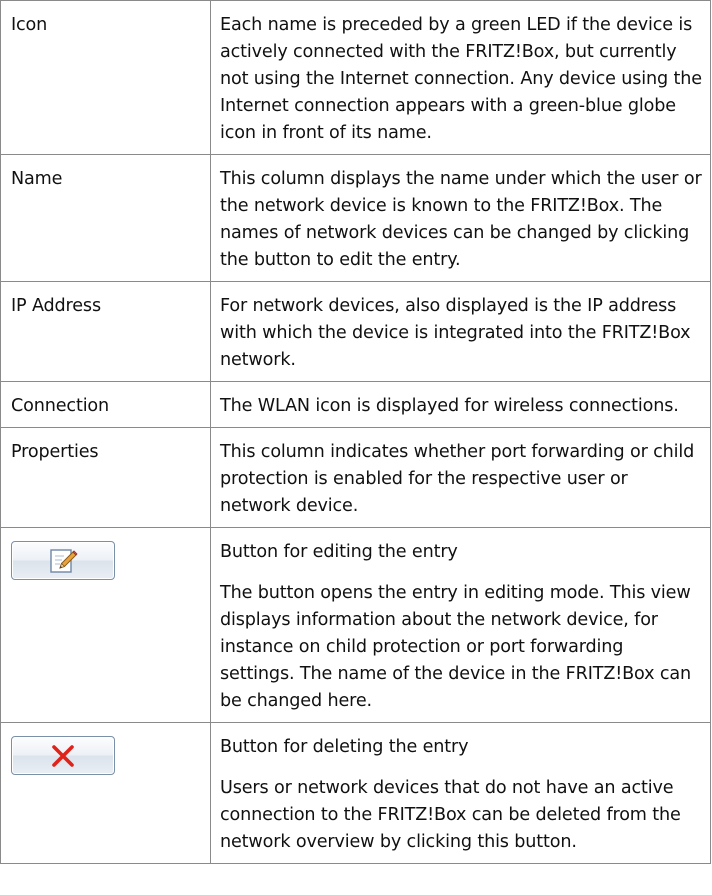  I want to click on edit-button-cell, so click(105, 625).